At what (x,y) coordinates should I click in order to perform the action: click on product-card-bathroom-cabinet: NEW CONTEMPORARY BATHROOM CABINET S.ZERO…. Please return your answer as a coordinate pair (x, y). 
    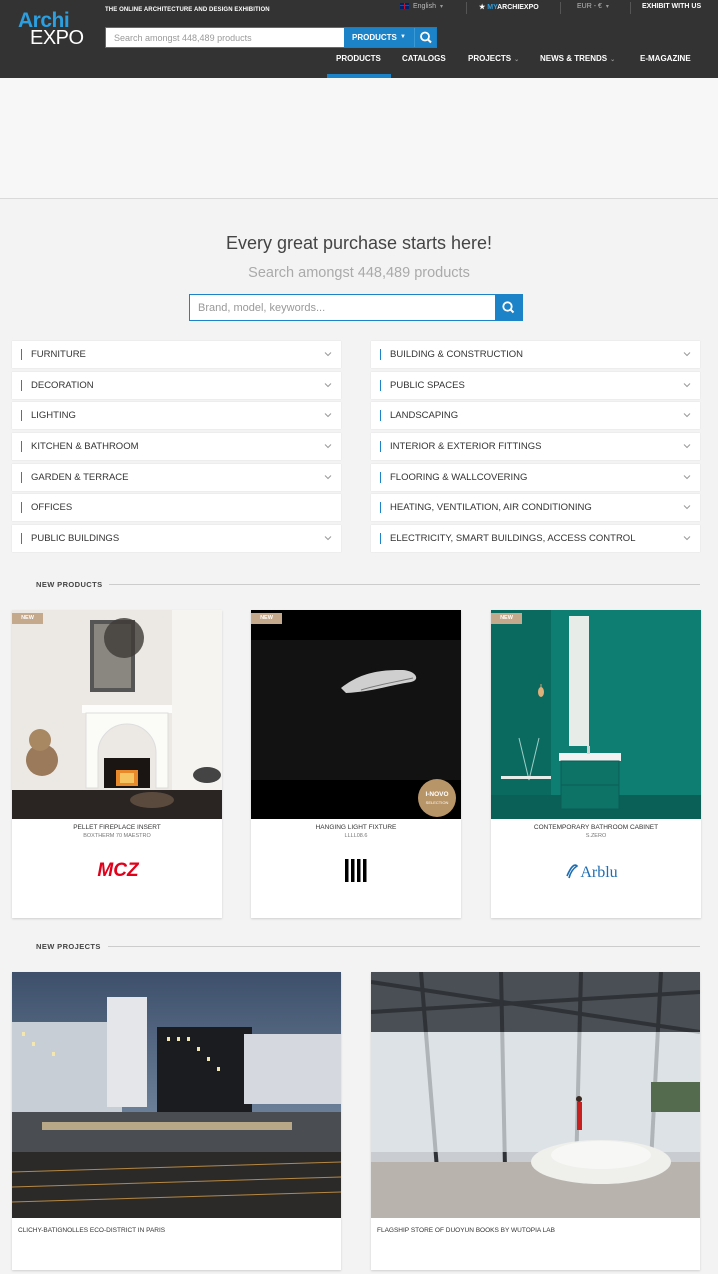
    Looking at the image, I should click on (596, 764).